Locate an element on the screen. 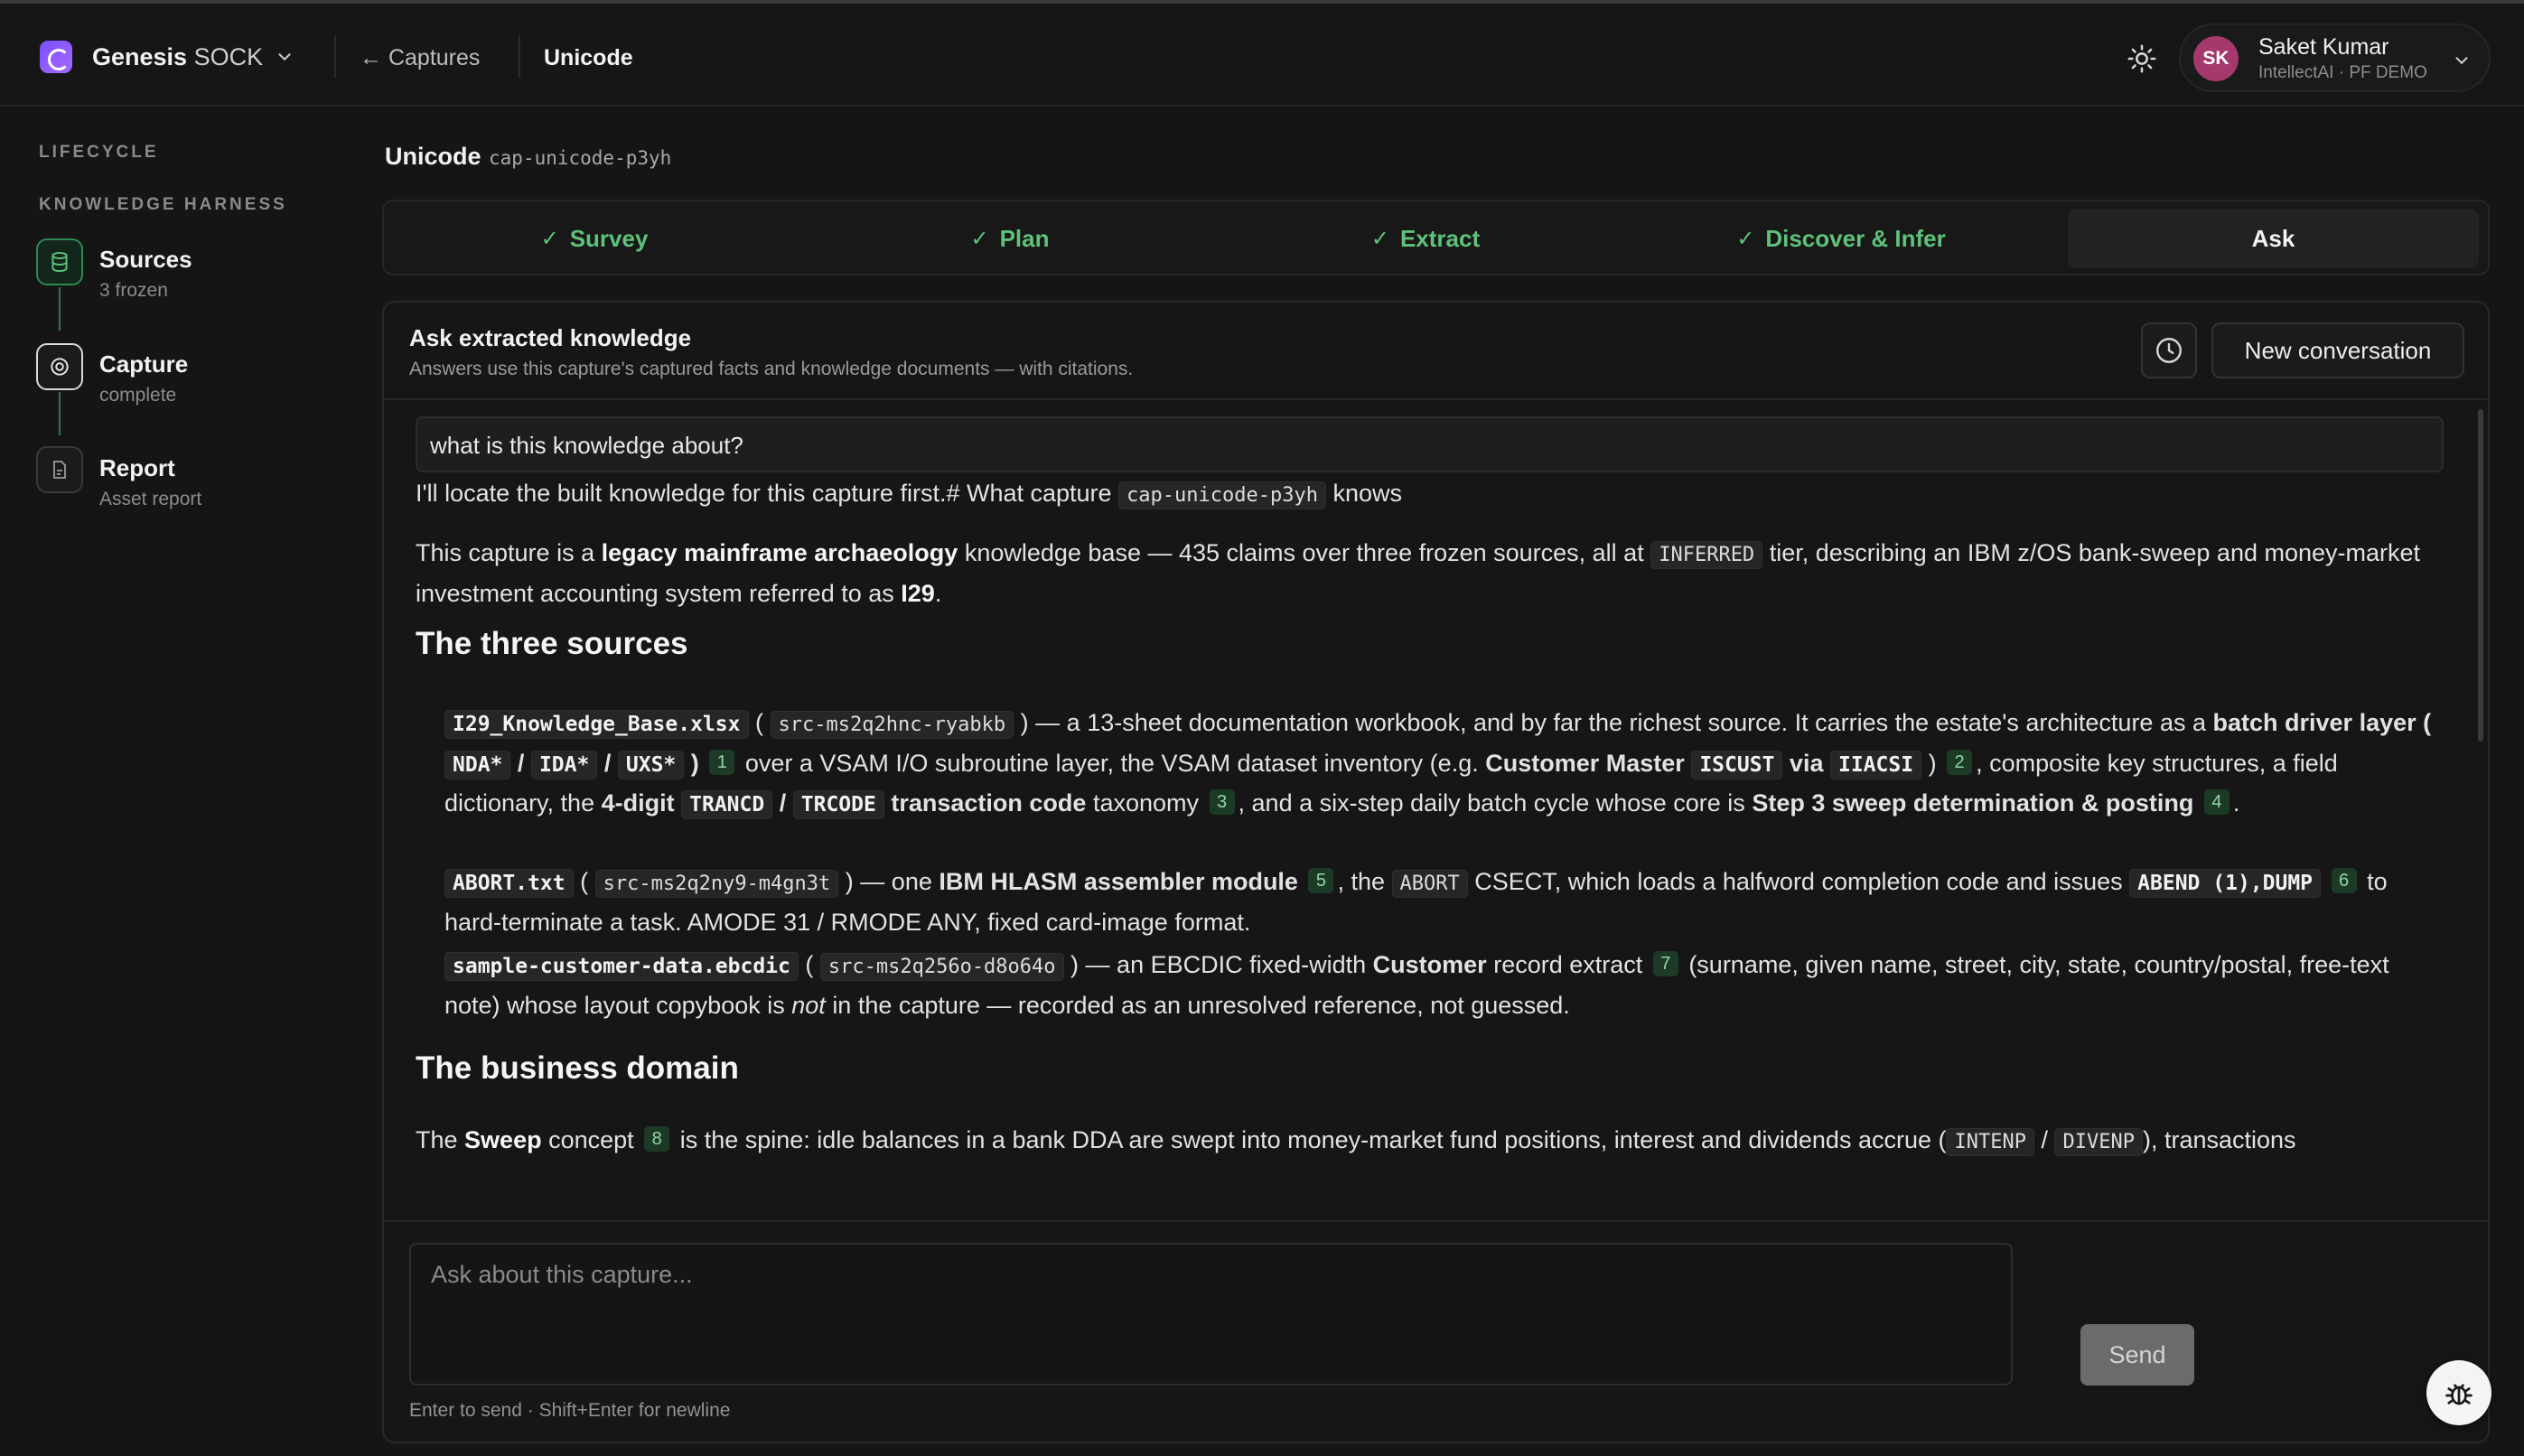 The height and width of the screenshot is (1456, 2524). sidebar-item-sub: 3 frozen is located at coordinates (134, 290).